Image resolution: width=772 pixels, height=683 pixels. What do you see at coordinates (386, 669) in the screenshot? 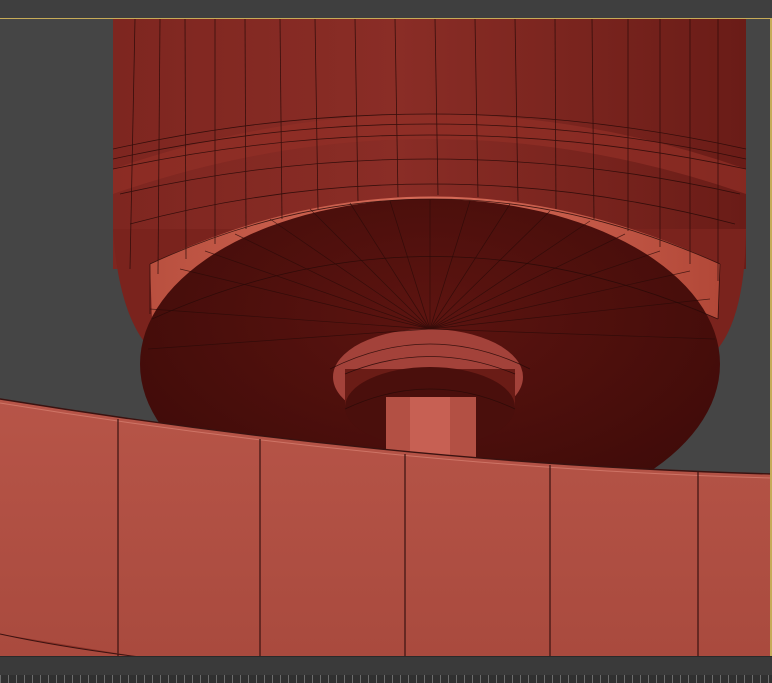
I see `timeline-bar` at bounding box center [386, 669].